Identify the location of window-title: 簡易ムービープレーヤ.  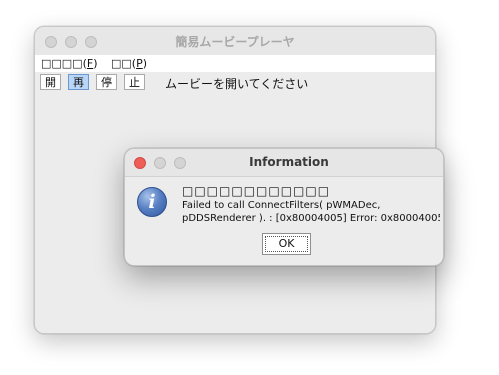
(235, 42).